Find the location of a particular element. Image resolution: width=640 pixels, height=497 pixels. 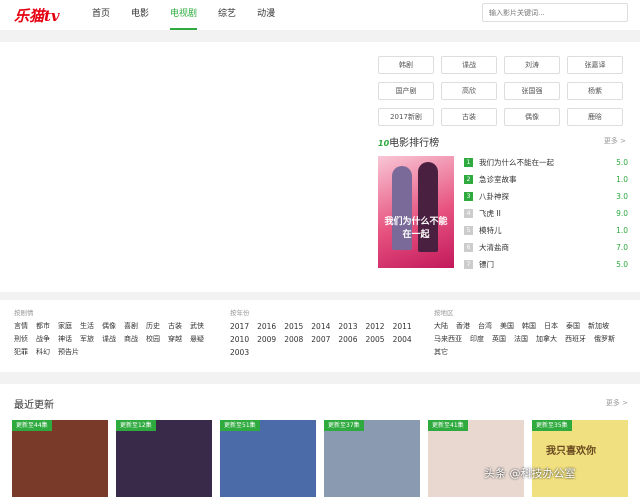

filter-option: 新加坡 is located at coordinates (598, 326).